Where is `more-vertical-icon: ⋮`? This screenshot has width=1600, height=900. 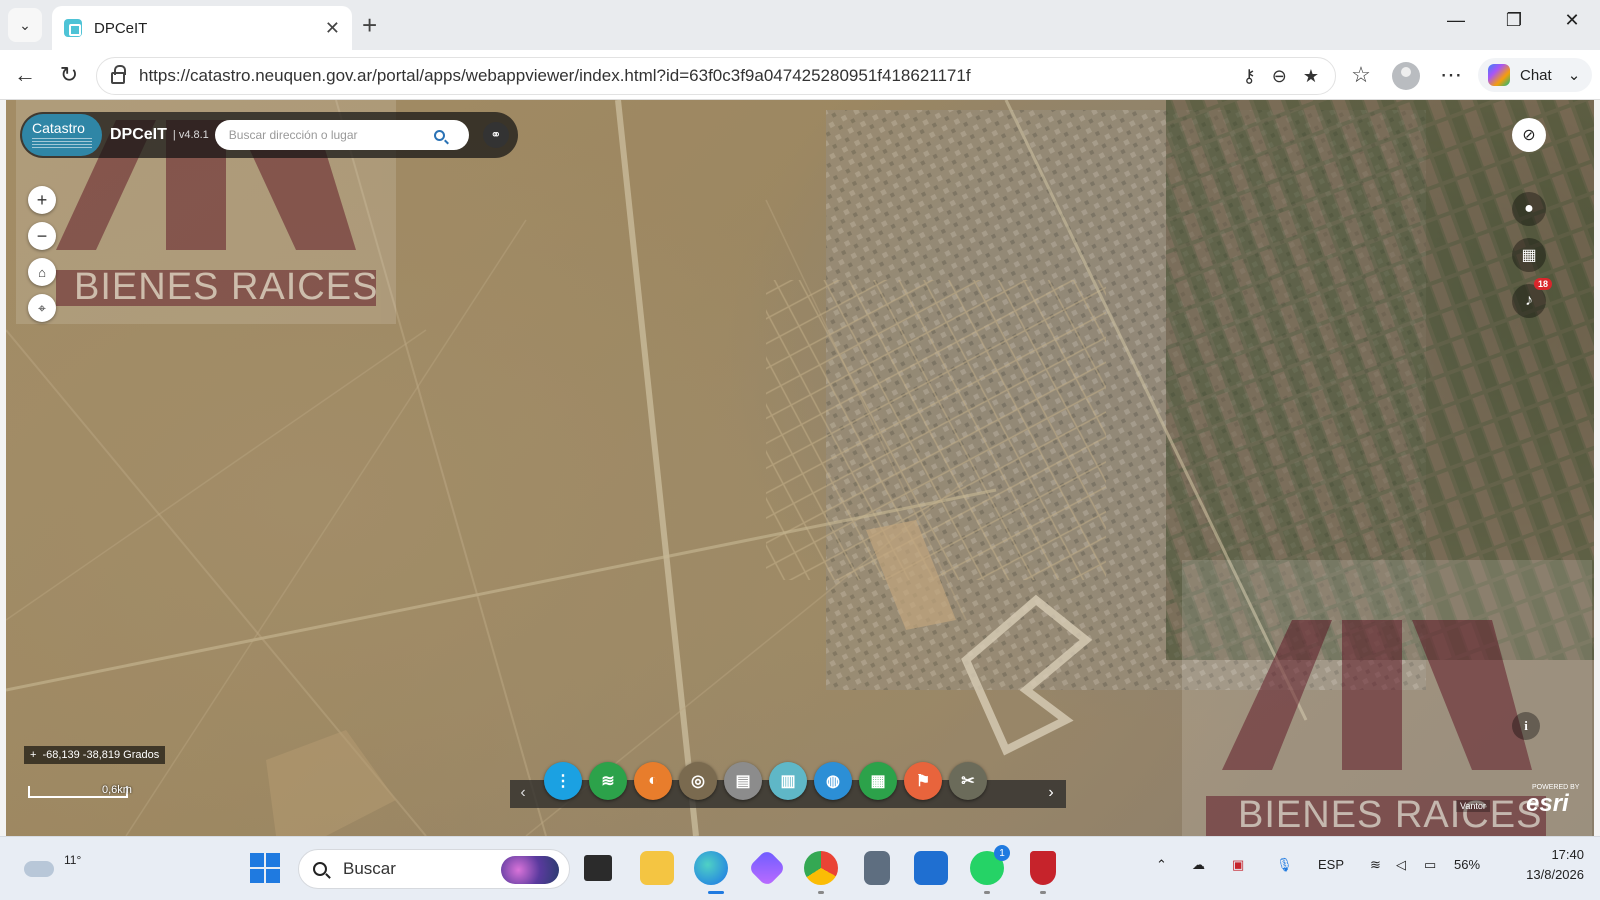
more-vertical-icon: ⋮ is located at coordinates (563, 781).